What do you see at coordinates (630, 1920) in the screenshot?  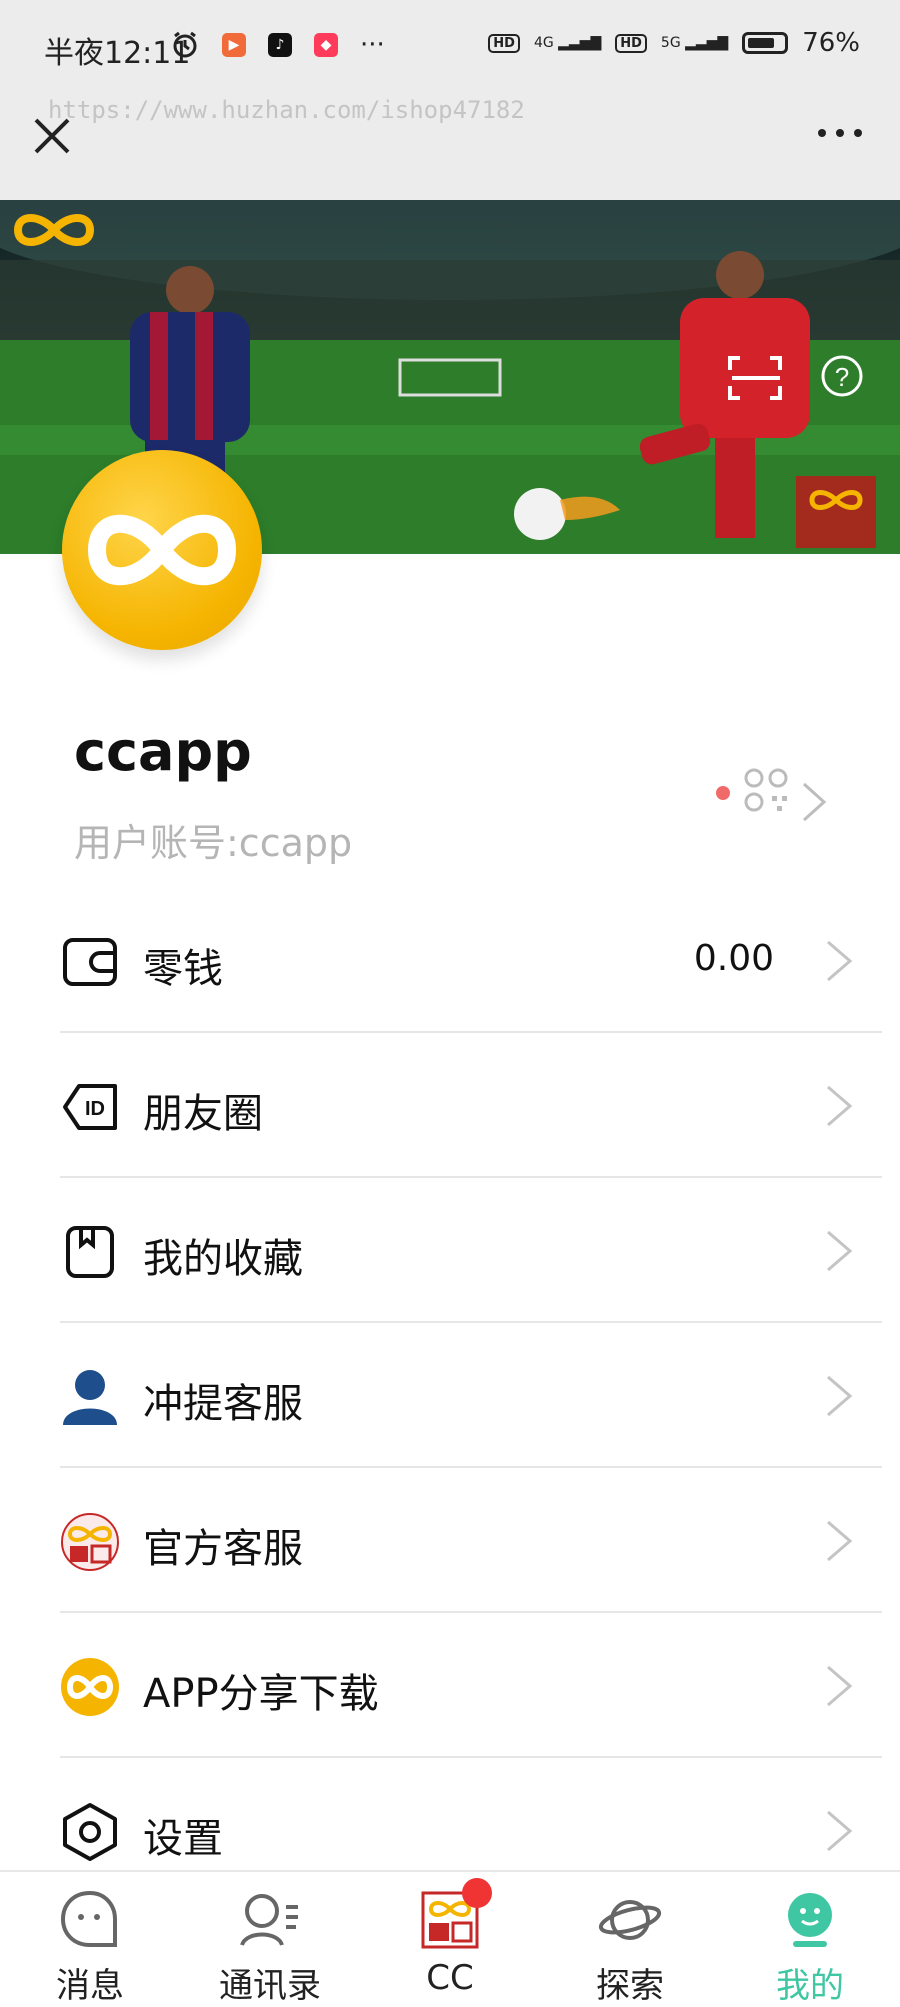 I see `planet-icon` at bounding box center [630, 1920].